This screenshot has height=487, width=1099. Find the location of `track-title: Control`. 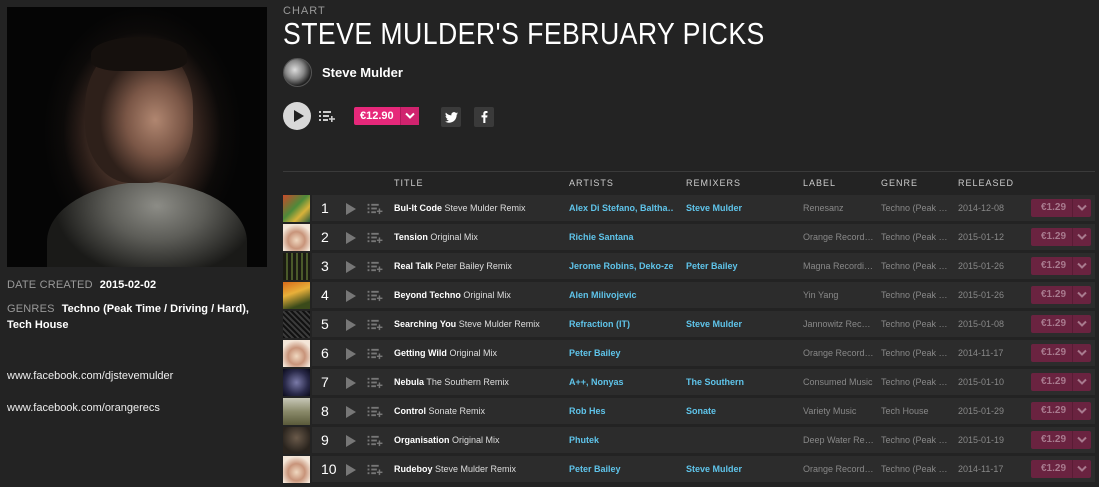

track-title: Control is located at coordinates (410, 411).